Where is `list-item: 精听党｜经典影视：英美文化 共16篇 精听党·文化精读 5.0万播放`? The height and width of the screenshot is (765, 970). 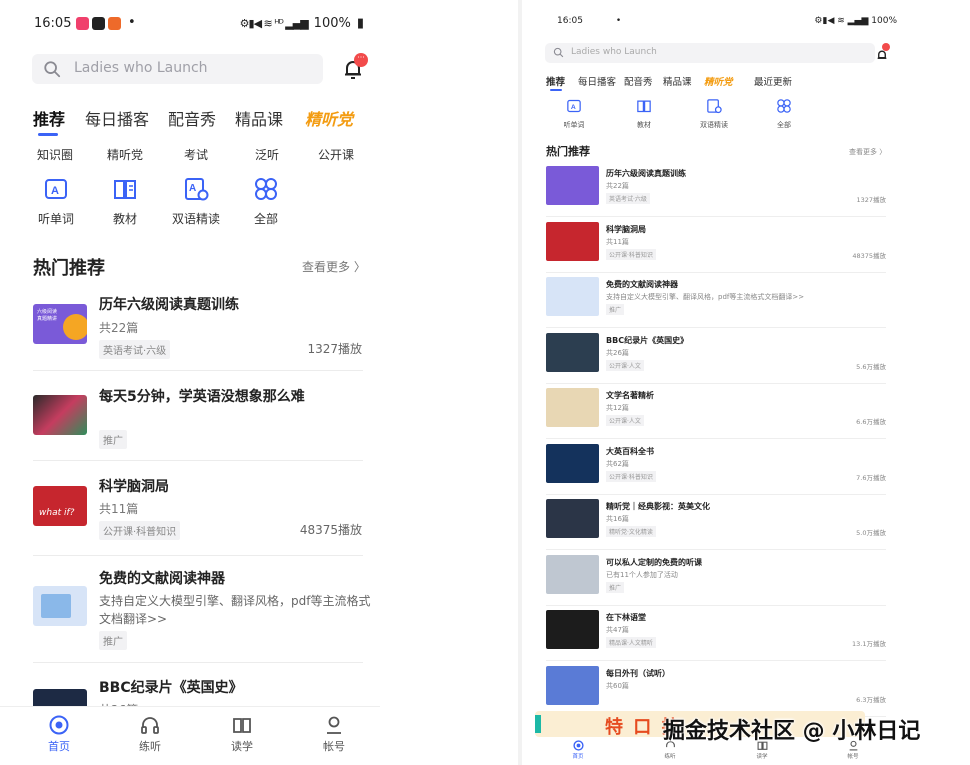
list-item: 精听党｜经典影视：英美文化 共16篇 精听党·文化精读 5.0万播放 is located at coordinates (716, 527).